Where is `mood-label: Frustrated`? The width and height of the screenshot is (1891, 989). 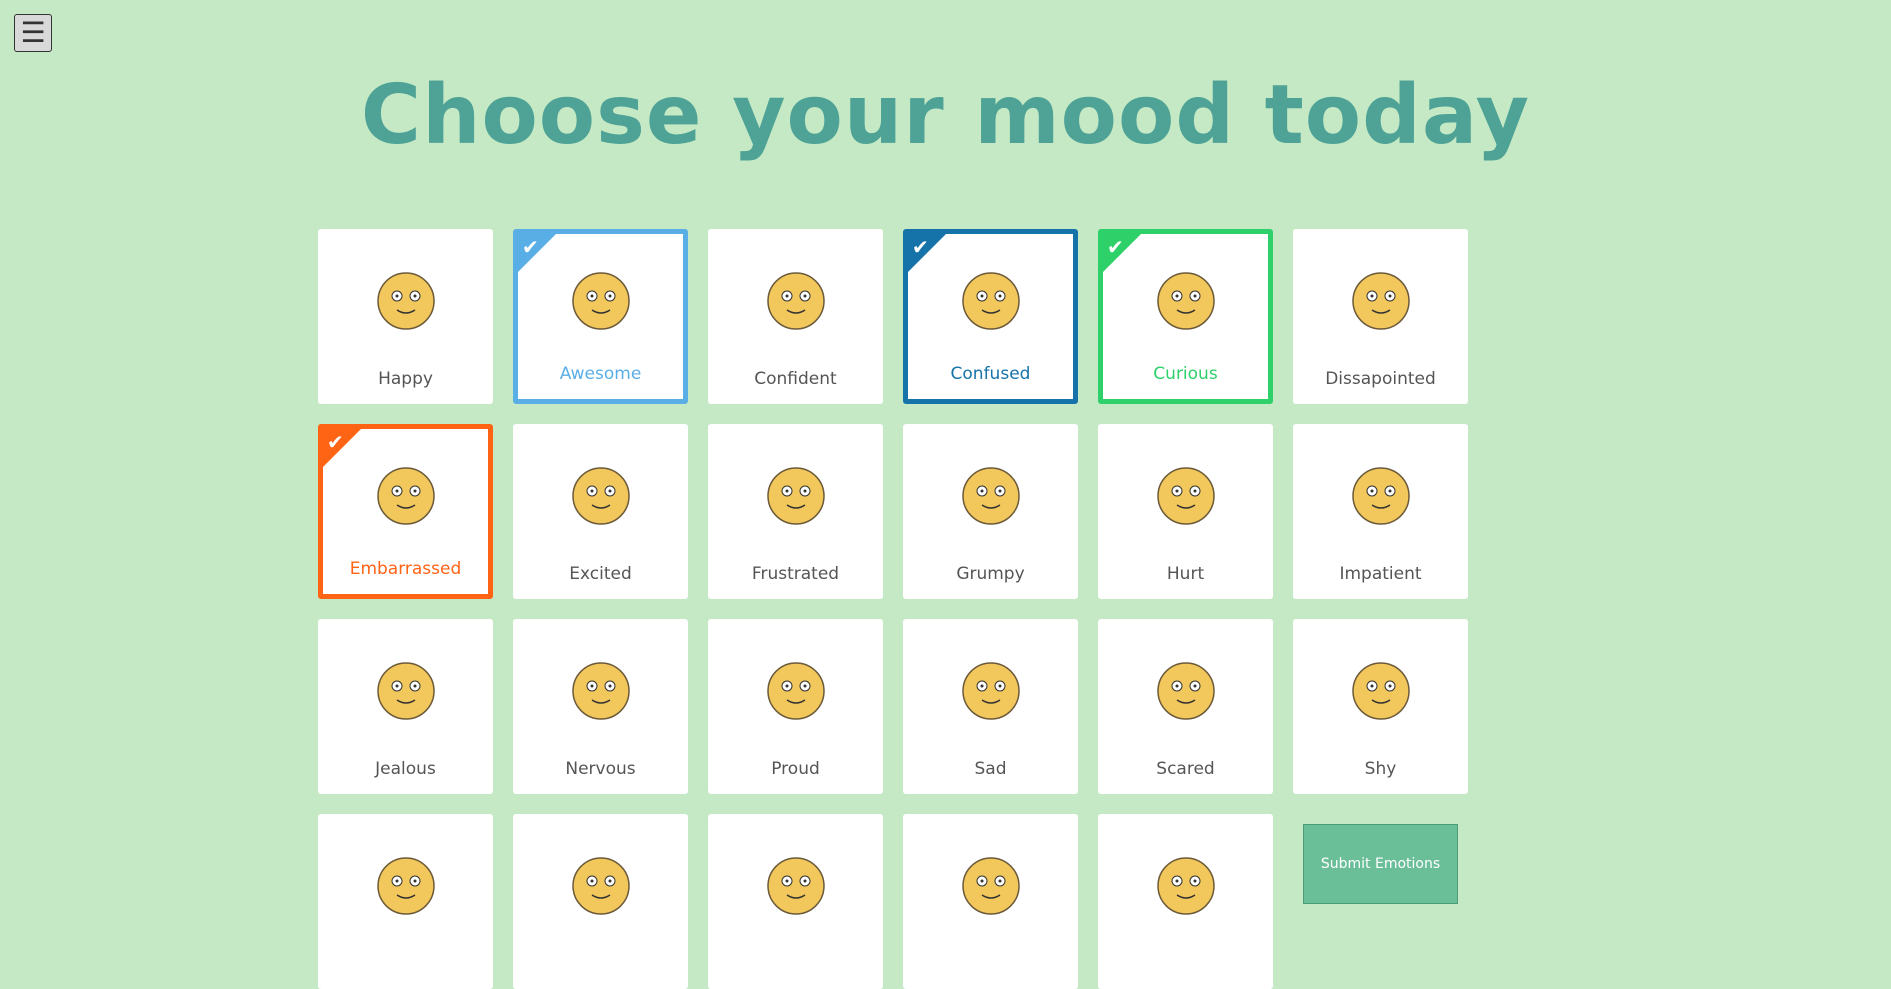
mood-label: Frustrated is located at coordinates (795, 574).